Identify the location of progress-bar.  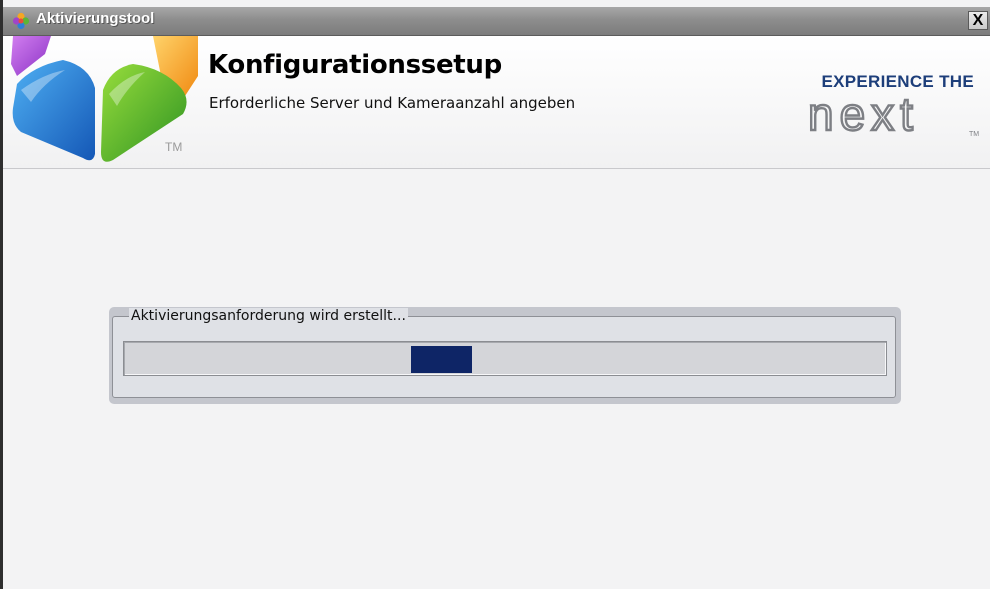
(505, 358).